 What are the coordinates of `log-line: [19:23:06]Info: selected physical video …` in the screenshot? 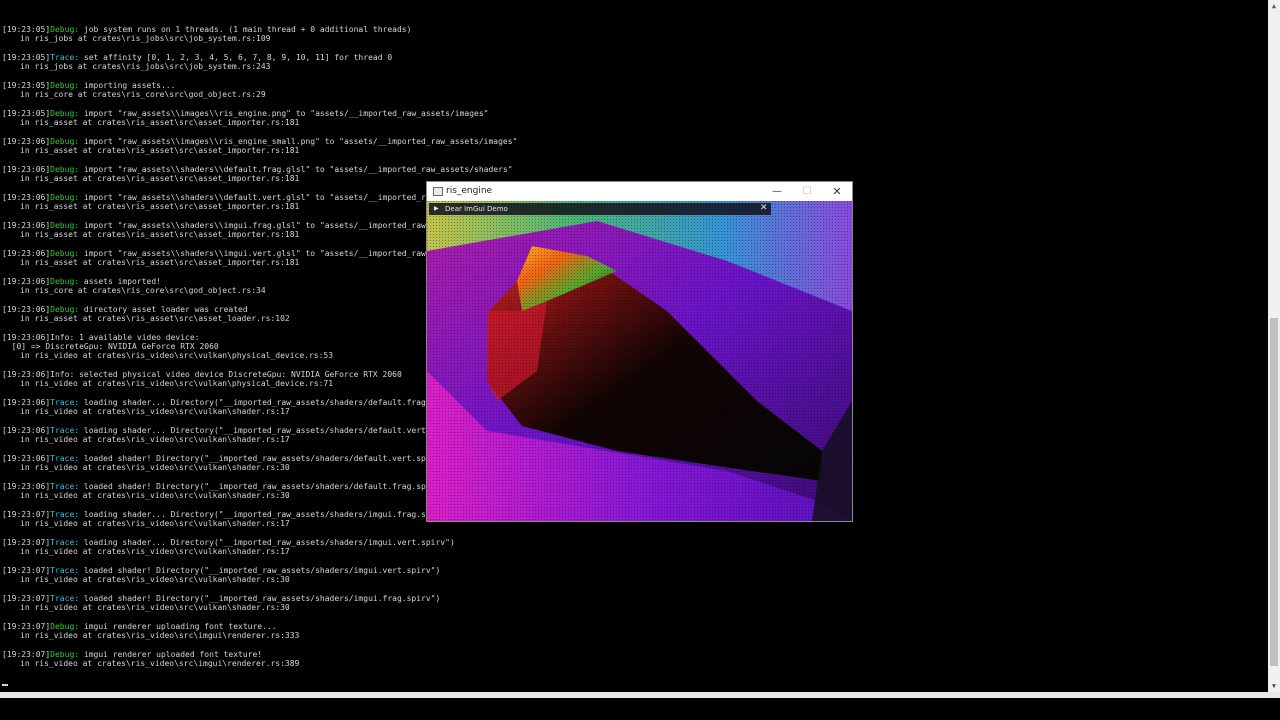 It's located at (202, 374).